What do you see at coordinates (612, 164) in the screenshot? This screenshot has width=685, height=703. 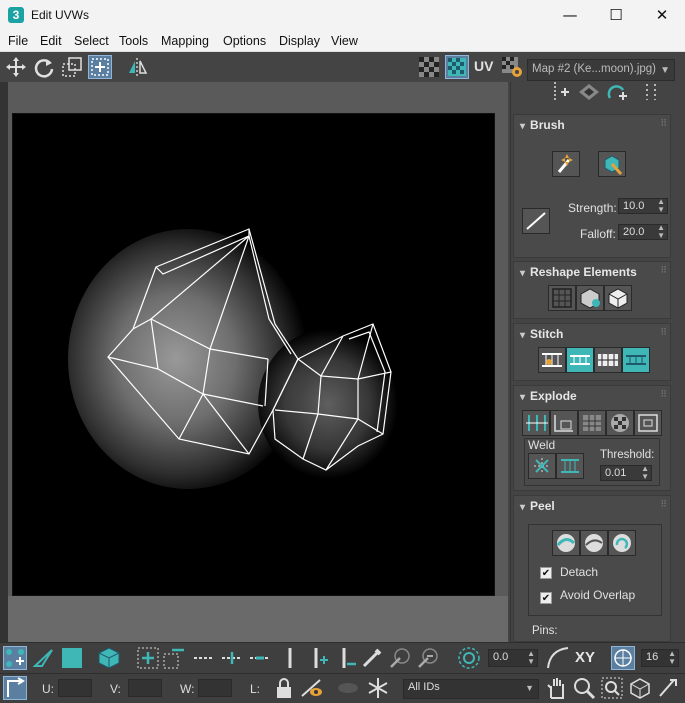 I see `relax-brush-icon` at bounding box center [612, 164].